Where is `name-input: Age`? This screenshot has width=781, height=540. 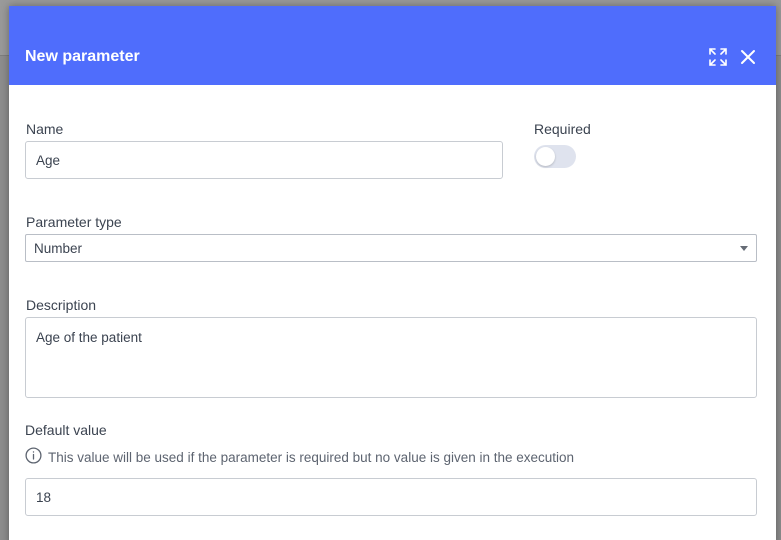 name-input: Age is located at coordinates (264, 160).